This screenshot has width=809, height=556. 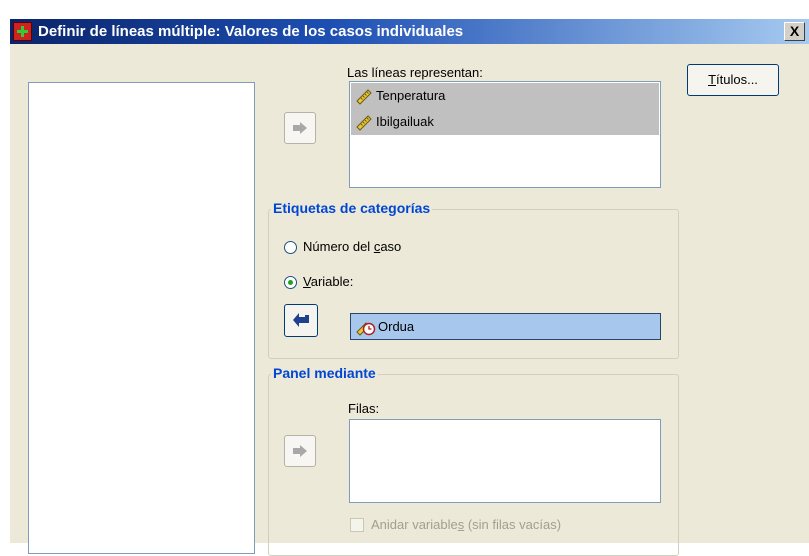 I want to click on app-icon, so click(x=22, y=31).